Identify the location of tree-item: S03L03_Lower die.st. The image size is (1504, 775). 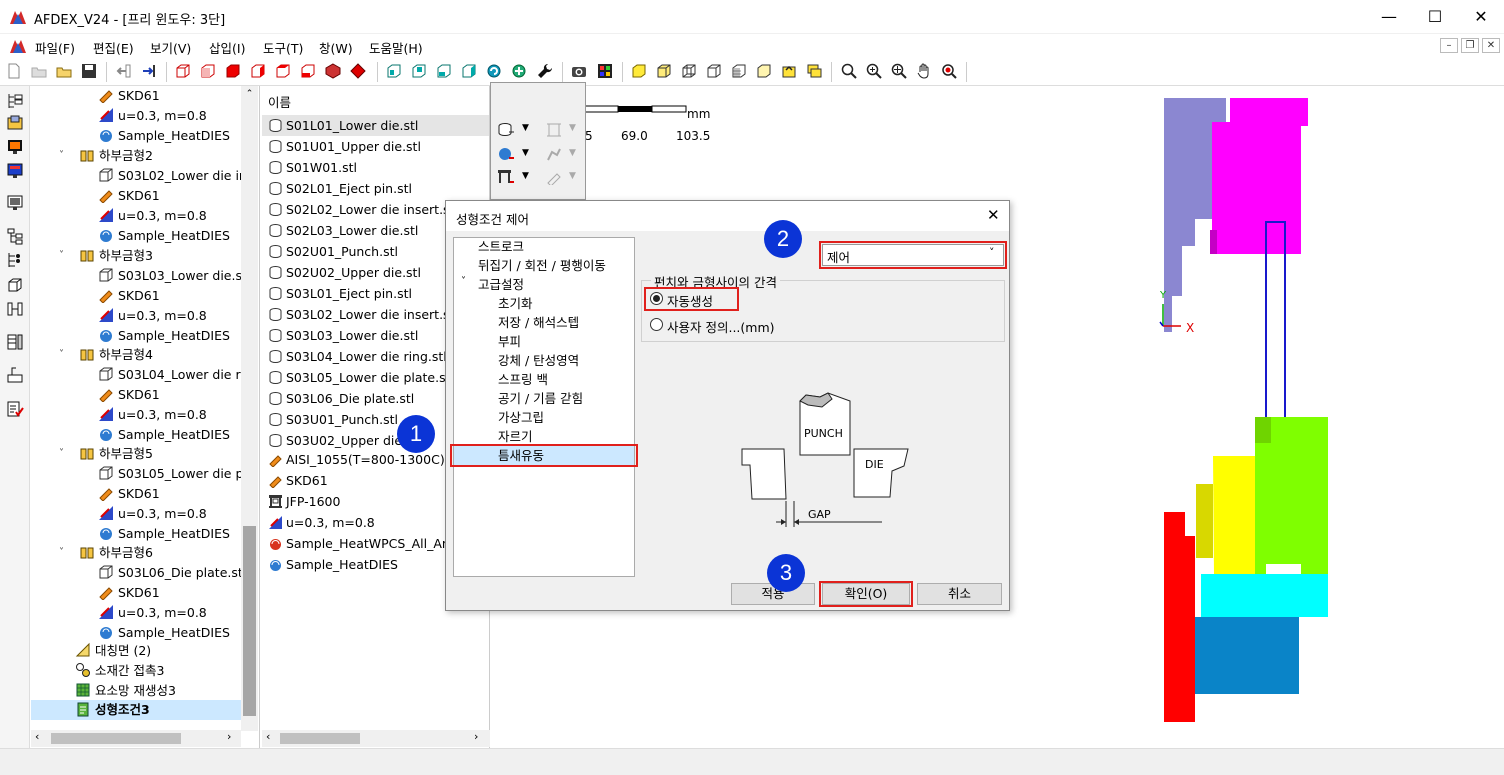
(172, 276).